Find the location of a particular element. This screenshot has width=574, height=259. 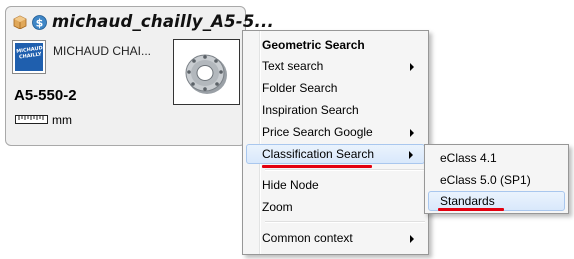

manufacturer-logo: MICHAUD CHAILLY is located at coordinates (29, 57).